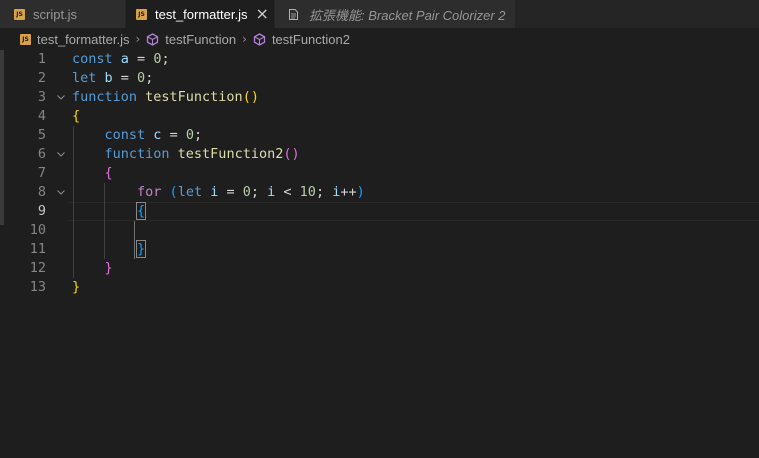 The width and height of the screenshot is (759, 458). I want to click on code-token: 10, so click(307, 192).